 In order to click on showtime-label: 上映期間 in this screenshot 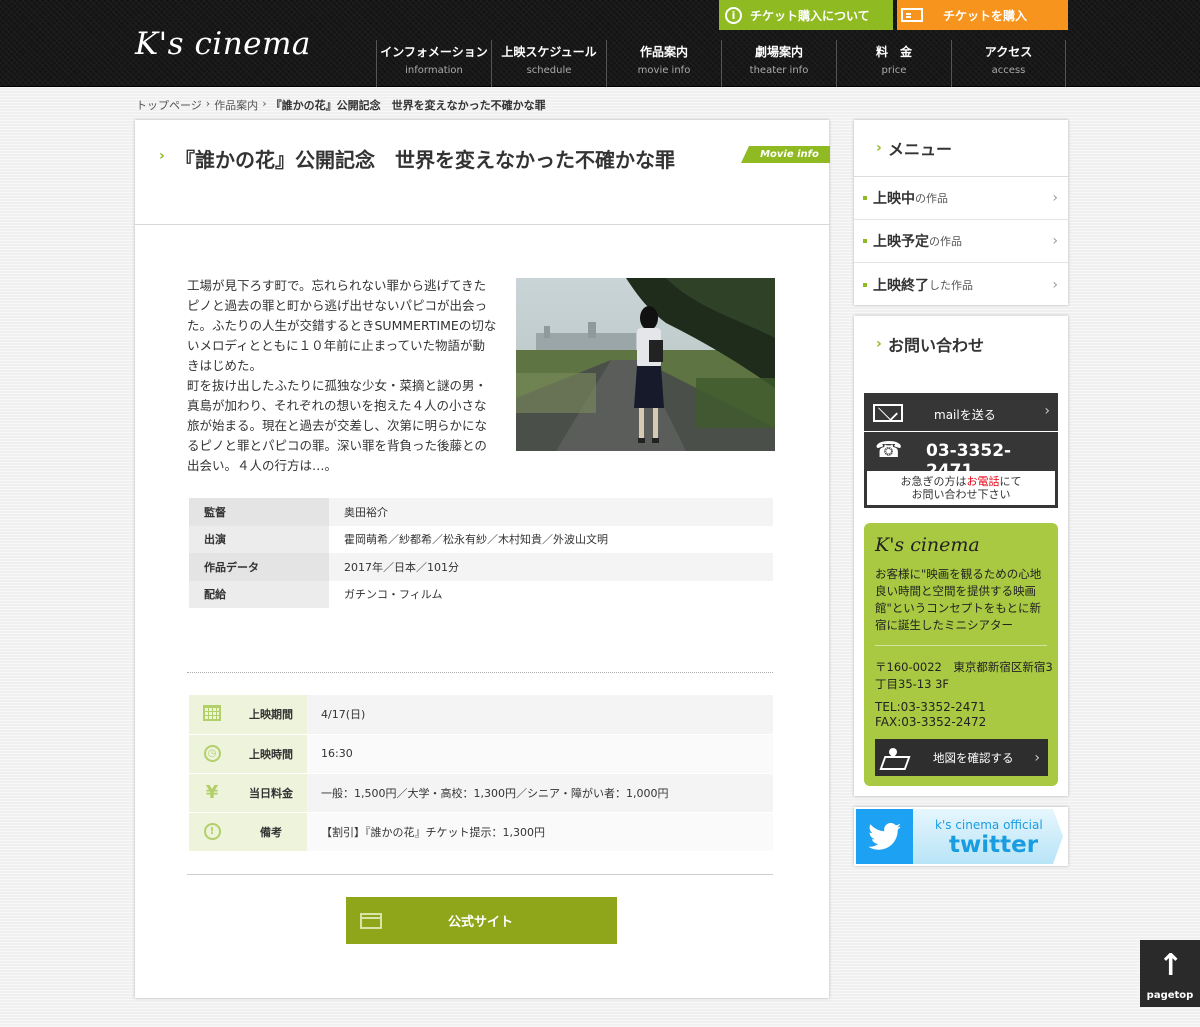, I will do `click(271, 715)`.